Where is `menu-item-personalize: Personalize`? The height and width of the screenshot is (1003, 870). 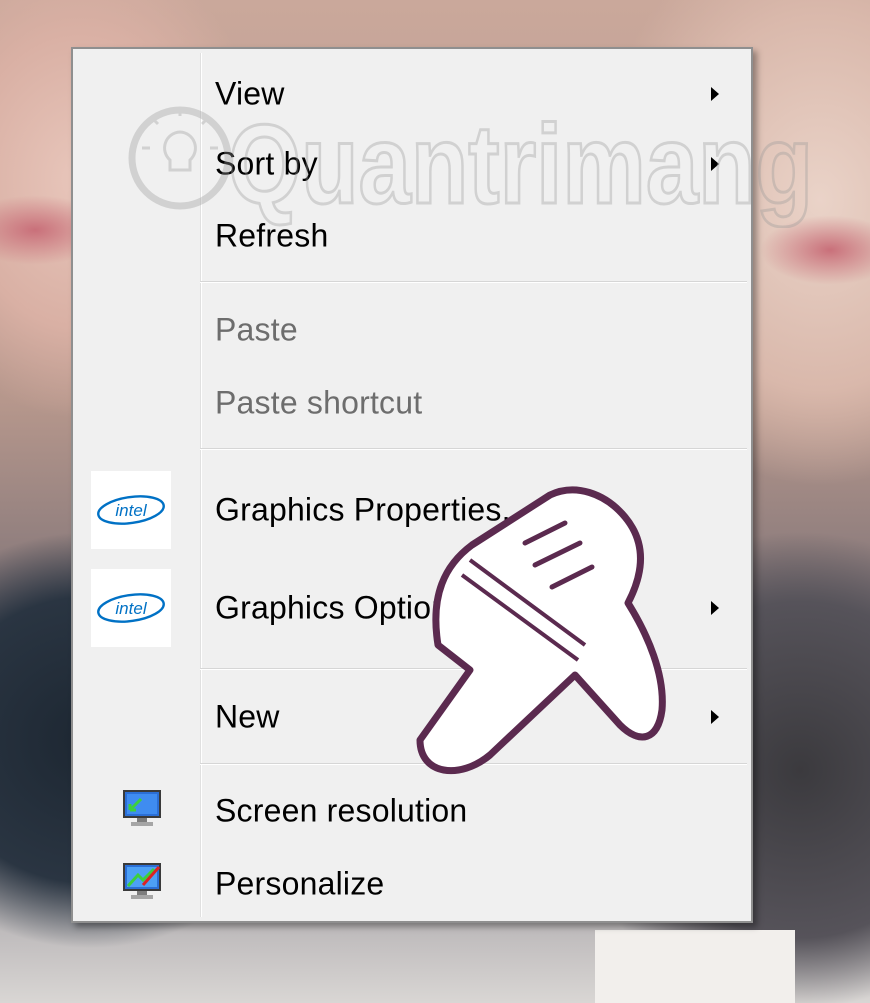 menu-item-personalize: Personalize is located at coordinates (412, 884).